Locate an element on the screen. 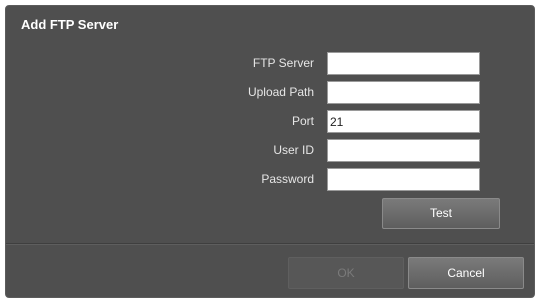 The width and height of the screenshot is (540, 303). test-button: Test is located at coordinates (441, 213).